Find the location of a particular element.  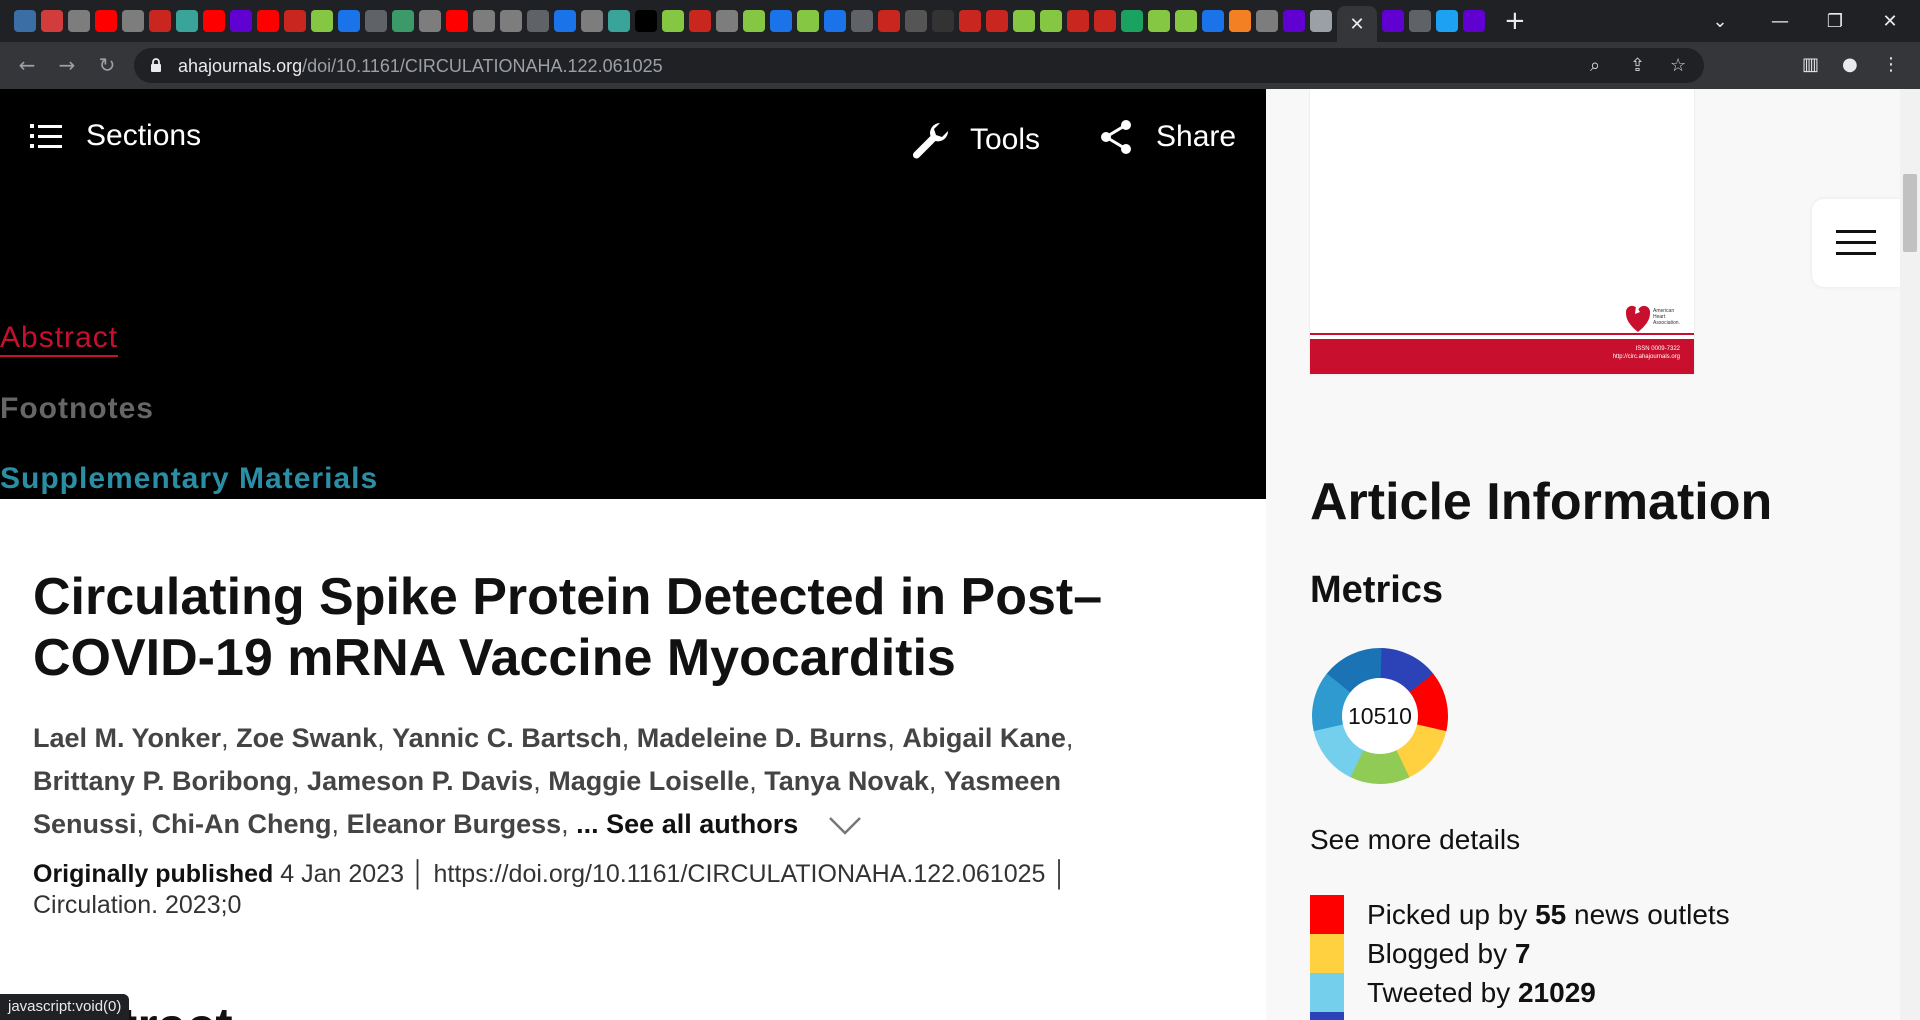

scrollbar-thumb is located at coordinates (1910, 213).